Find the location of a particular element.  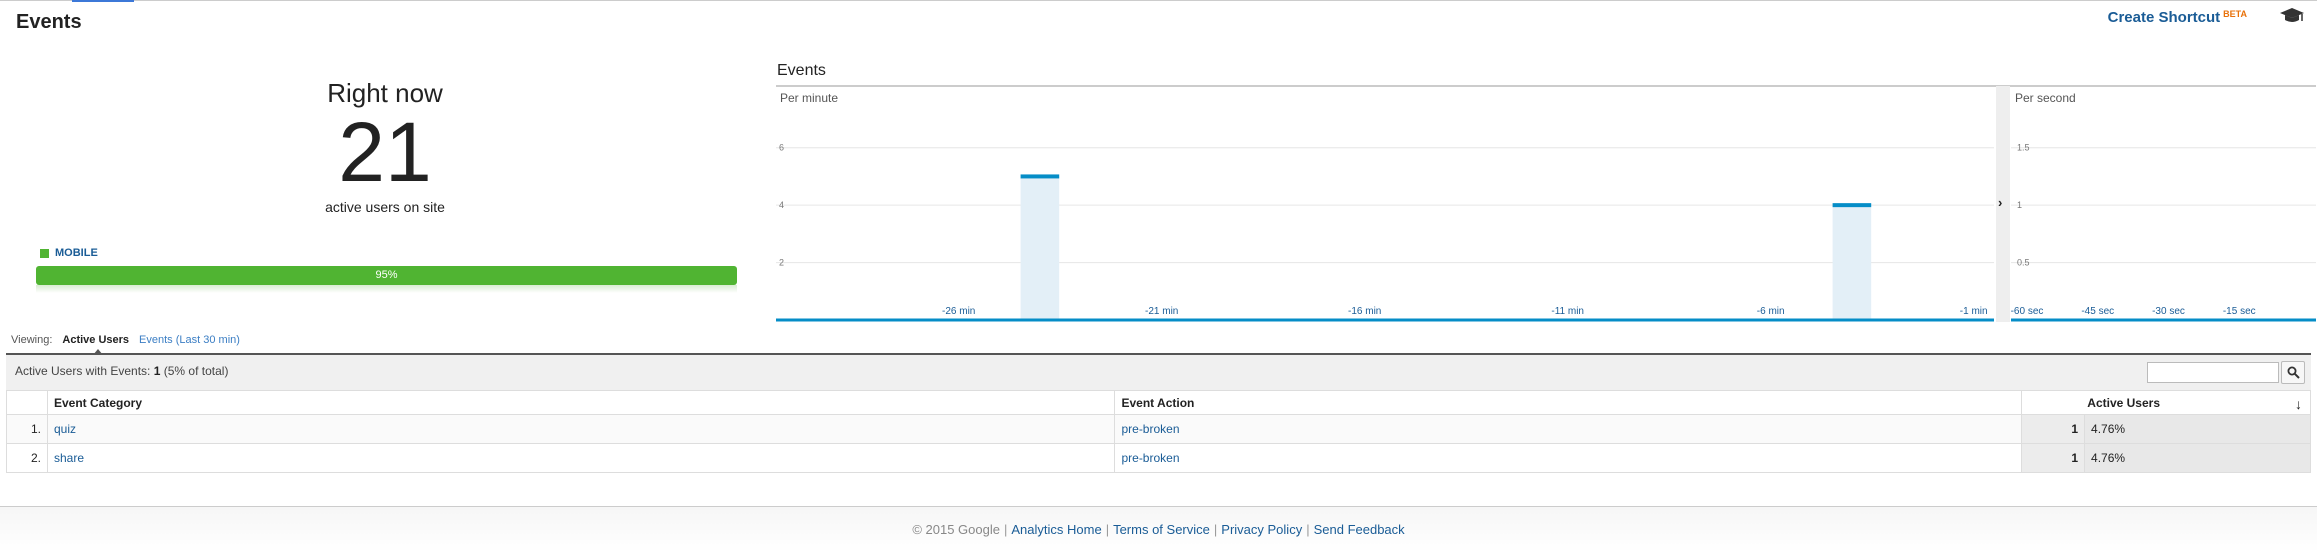

summary-value: 1 is located at coordinates (157, 371).